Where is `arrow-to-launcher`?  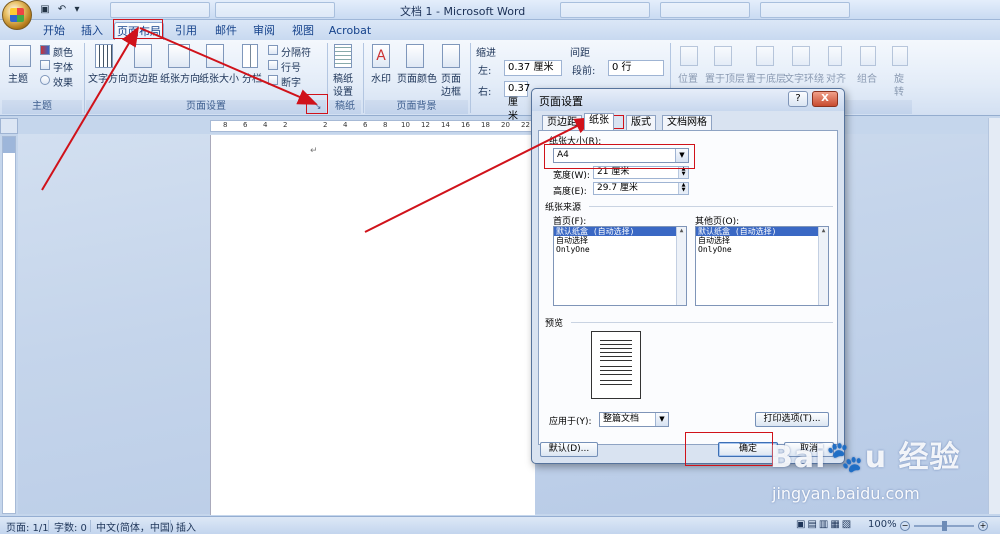
arrow-to-launcher is located at coordinates (228, 66).